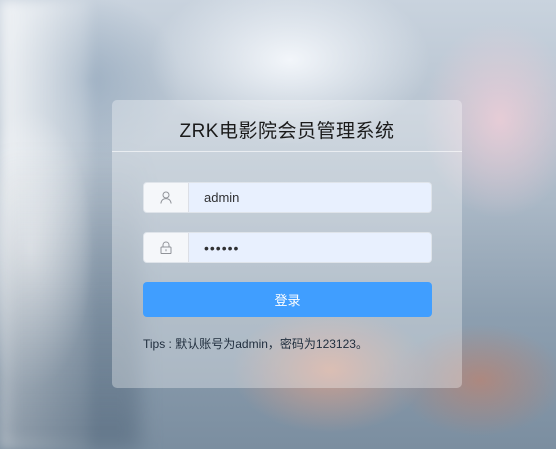 Image resolution: width=556 pixels, height=449 pixels. What do you see at coordinates (287, 299) in the screenshot?
I see `login-button: 登录` at bounding box center [287, 299].